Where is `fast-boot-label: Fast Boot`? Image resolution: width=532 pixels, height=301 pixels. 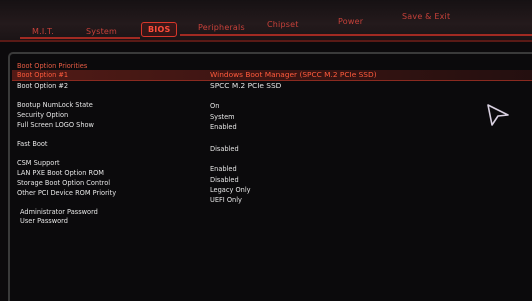
fast-boot-label: Fast Boot is located at coordinates (32, 144).